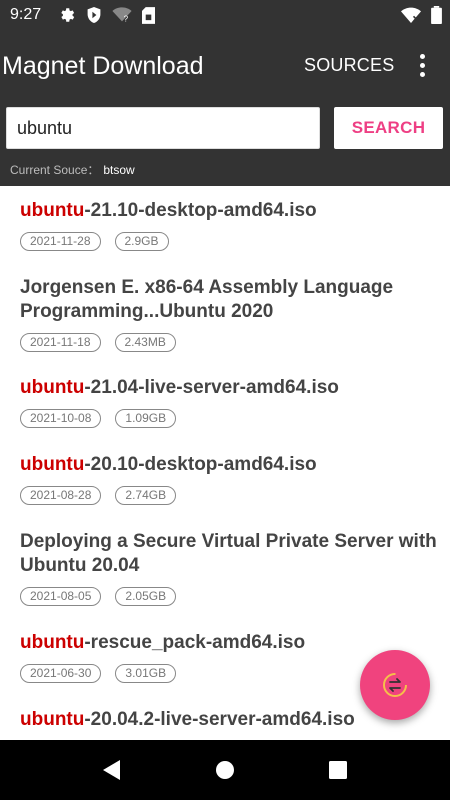 The height and width of the screenshot is (800, 450). I want to click on current-source-label: Current Souce：, so click(55, 170).